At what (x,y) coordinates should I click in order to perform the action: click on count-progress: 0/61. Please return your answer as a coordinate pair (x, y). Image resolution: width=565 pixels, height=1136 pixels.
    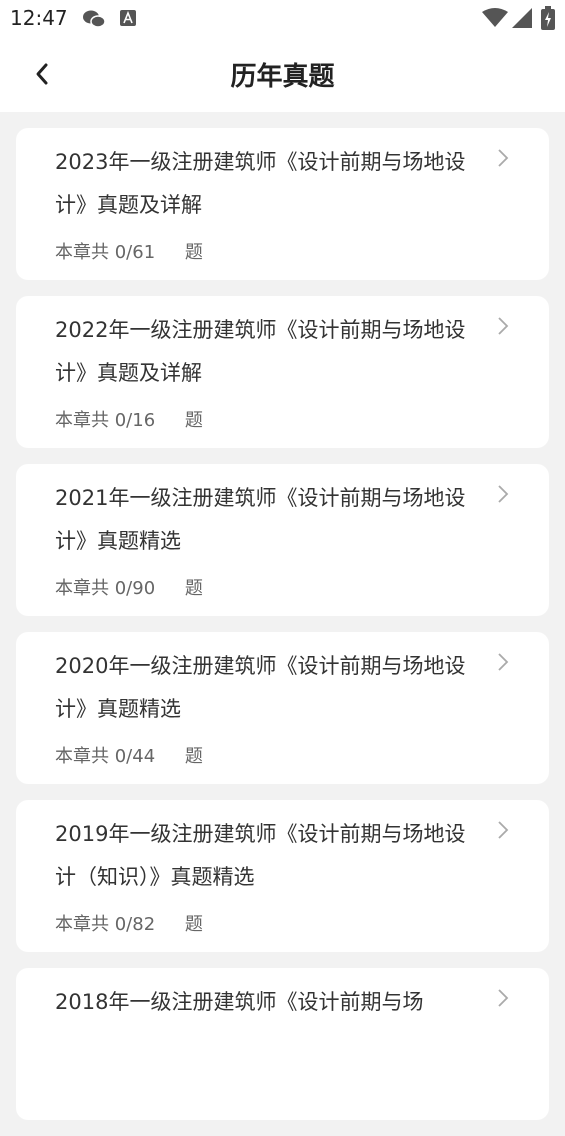
    Looking at the image, I should click on (135, 252).